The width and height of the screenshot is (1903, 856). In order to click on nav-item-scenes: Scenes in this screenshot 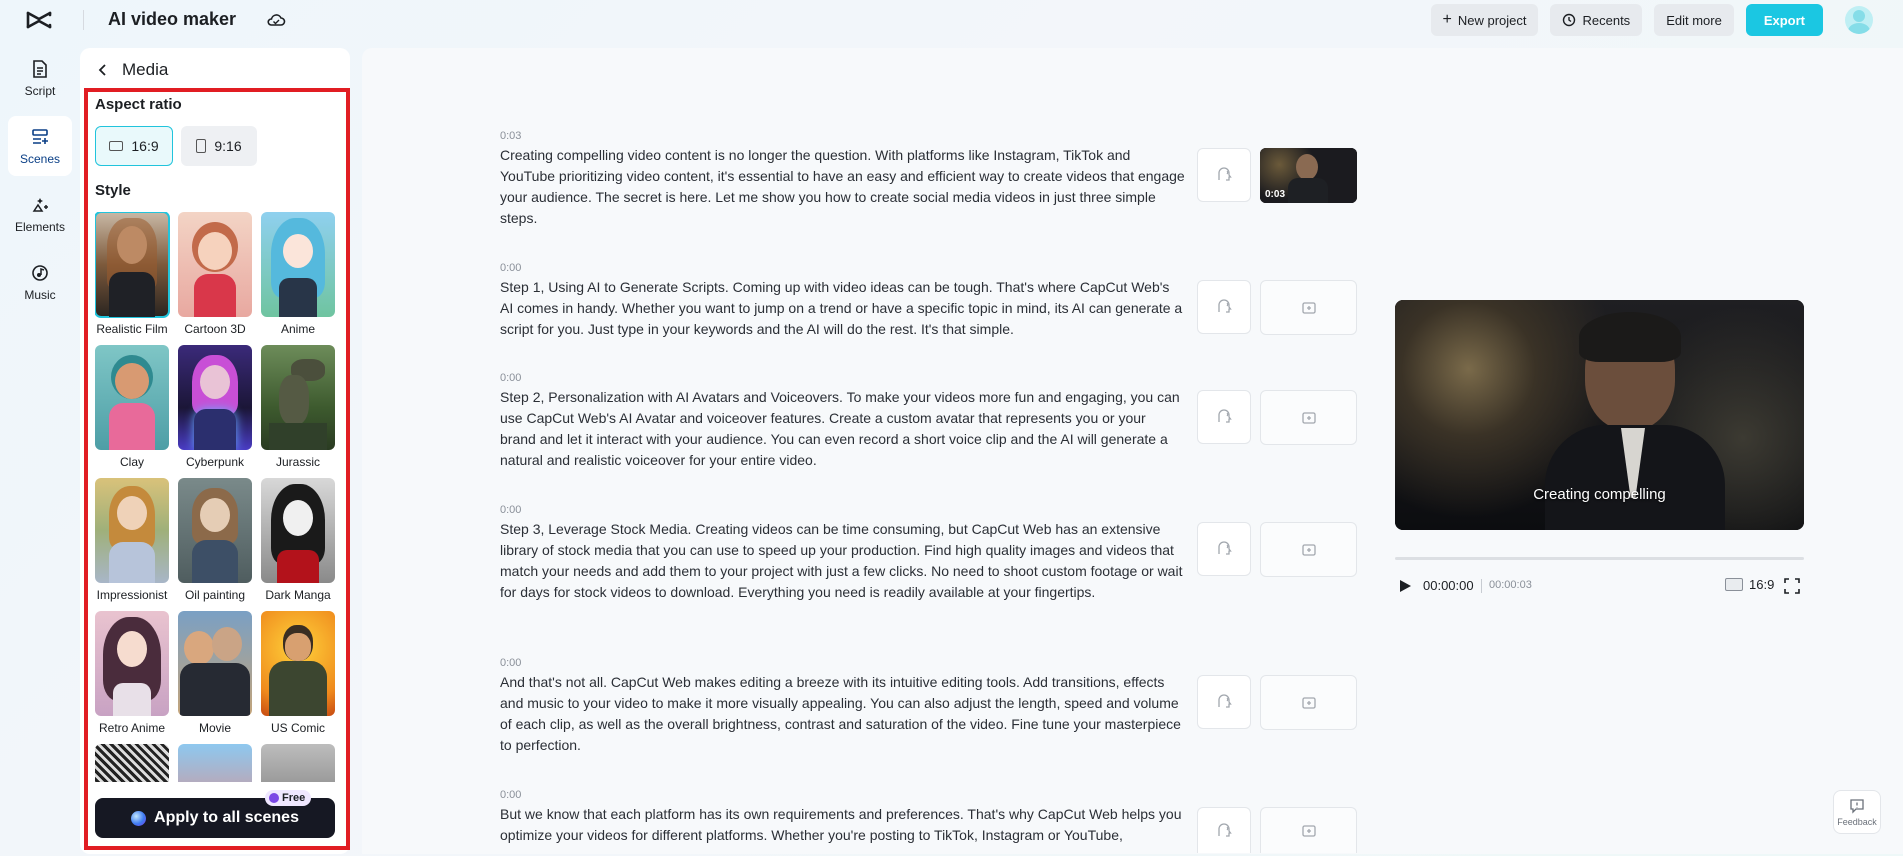, I will do `click(40, 146)`.